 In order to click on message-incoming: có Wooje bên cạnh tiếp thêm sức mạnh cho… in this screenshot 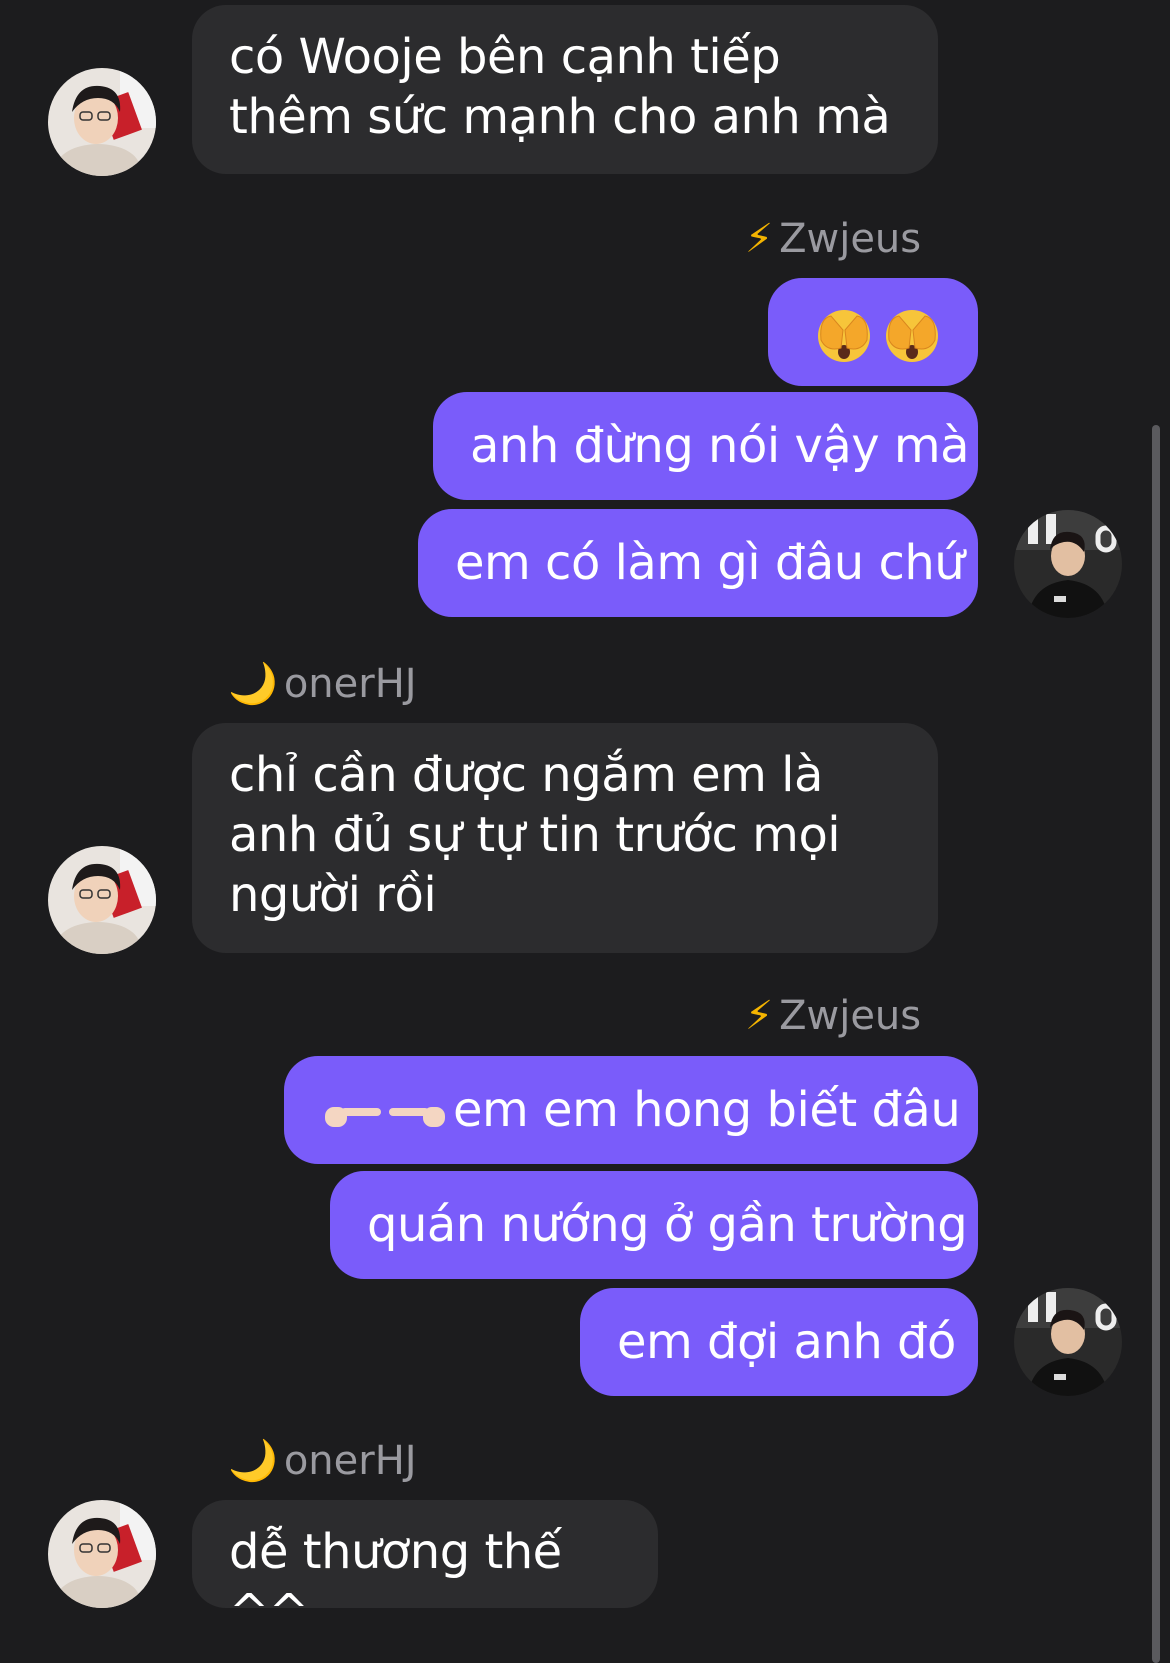, I will do `click(565, 89)`.